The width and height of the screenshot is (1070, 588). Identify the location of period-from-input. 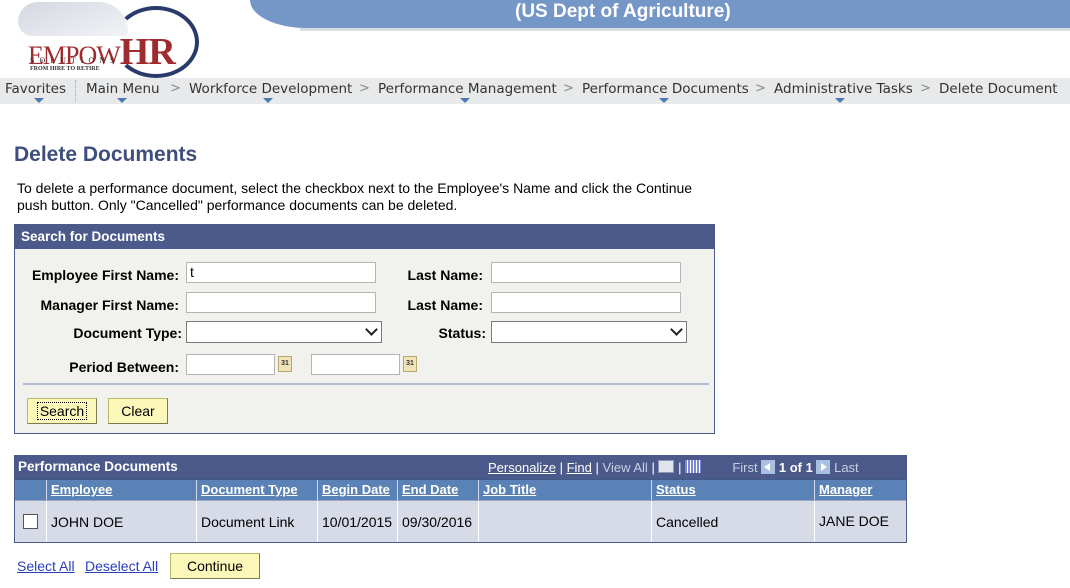
(230, 364).